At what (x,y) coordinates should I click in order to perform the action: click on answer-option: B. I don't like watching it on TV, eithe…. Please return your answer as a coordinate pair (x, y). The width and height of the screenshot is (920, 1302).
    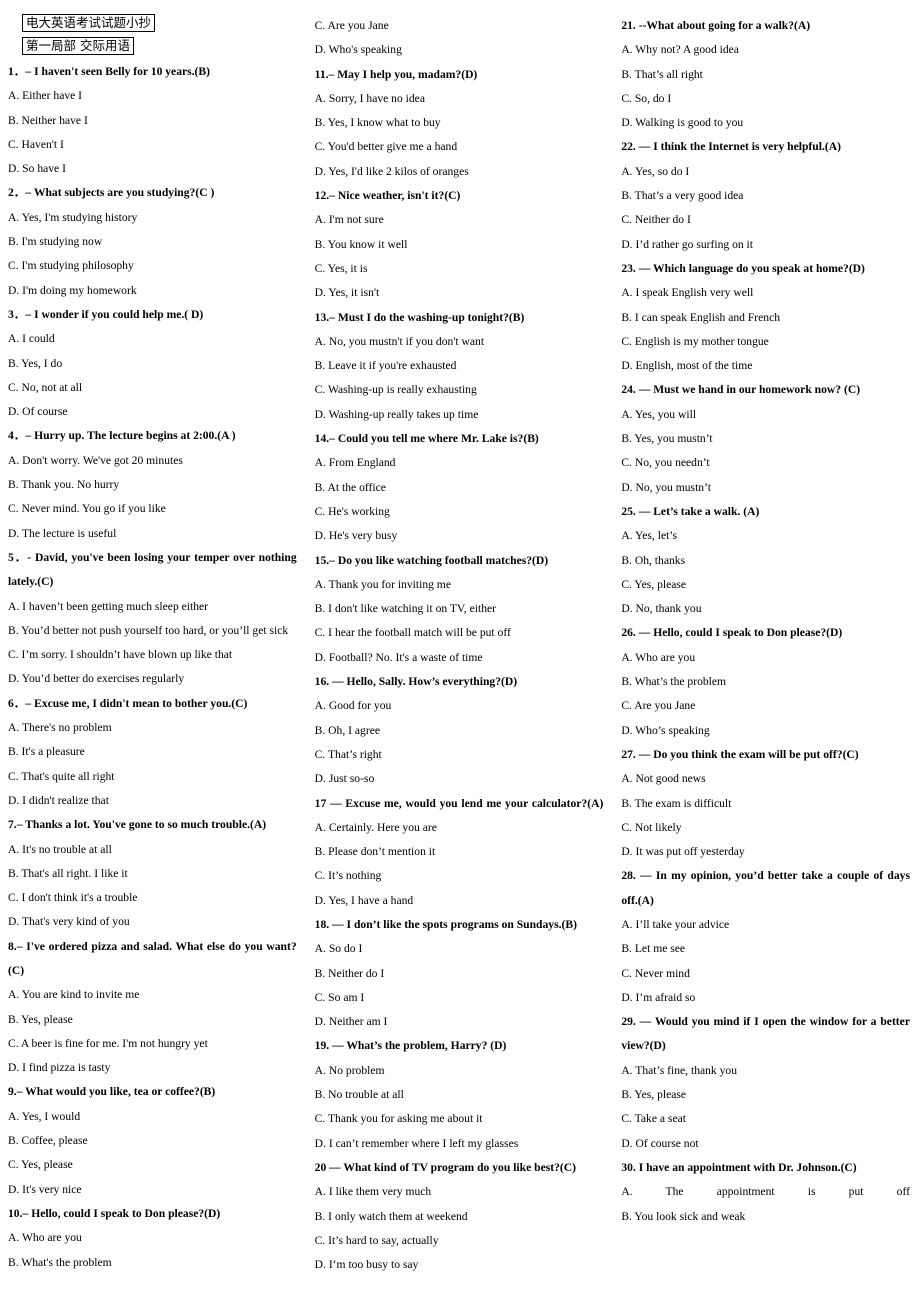
    Looking at the image, I should click on (460, 609).